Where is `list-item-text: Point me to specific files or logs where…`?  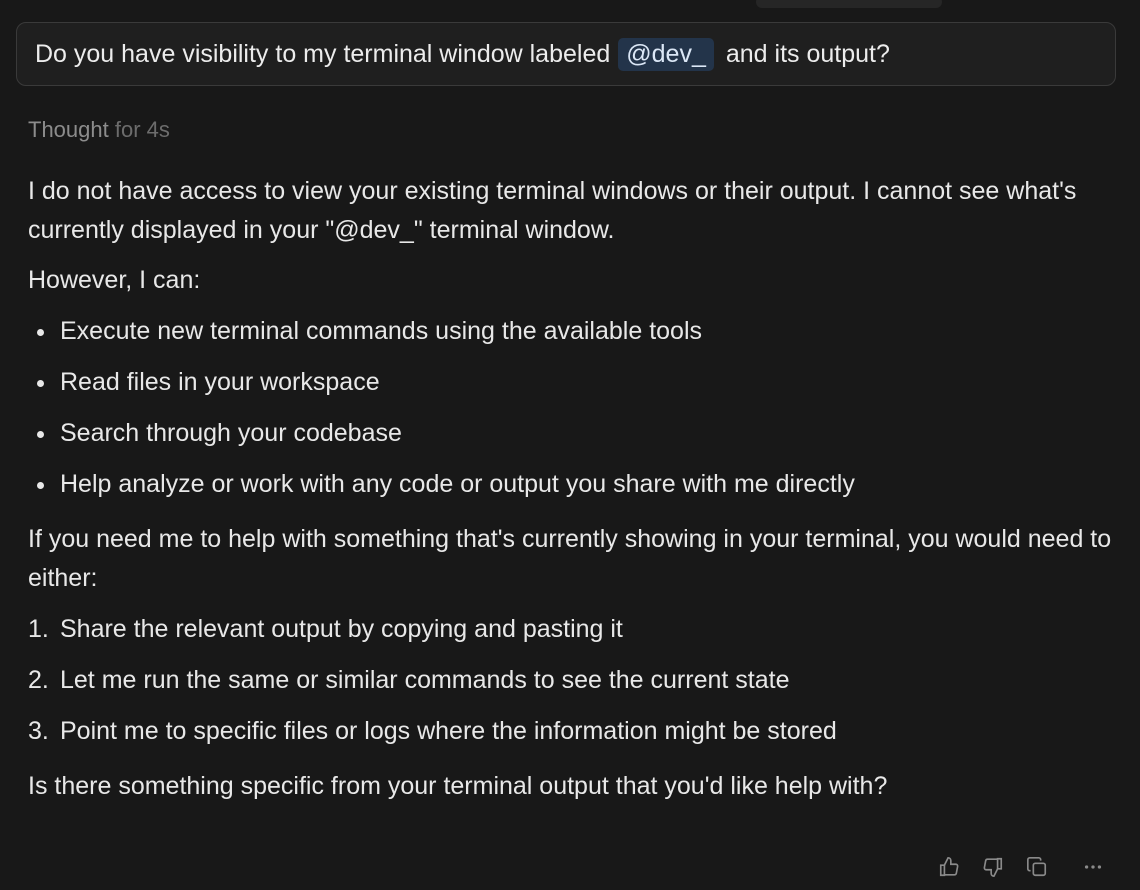
list-item-text: Point me to specific files or logs where… is located at coordinates (448, 731).